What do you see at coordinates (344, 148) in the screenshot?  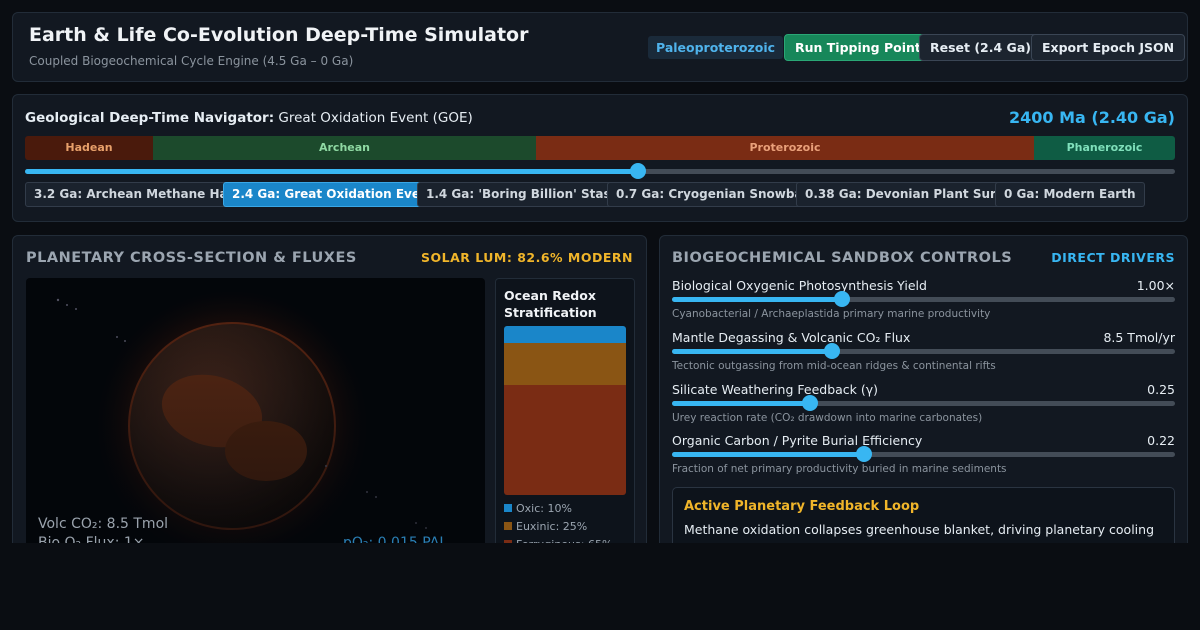 I see `eon-archean: Archean` at bounding box center [344, 148].